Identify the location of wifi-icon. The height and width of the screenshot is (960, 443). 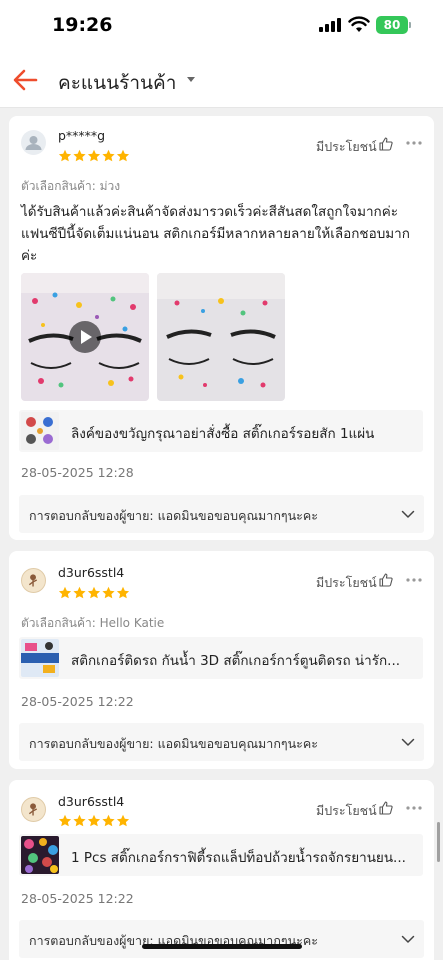
(359, 24).